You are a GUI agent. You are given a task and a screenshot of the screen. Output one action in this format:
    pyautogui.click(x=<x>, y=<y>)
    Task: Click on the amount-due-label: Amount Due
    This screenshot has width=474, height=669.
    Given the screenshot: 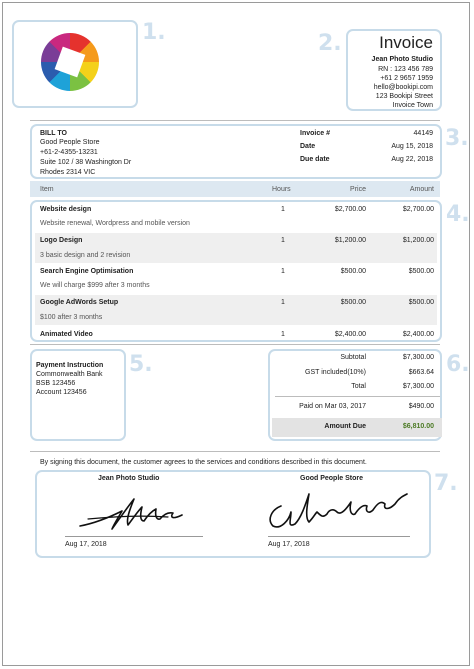 What is the action you would take?
    pyautogui.click(x=345, y=426)
    